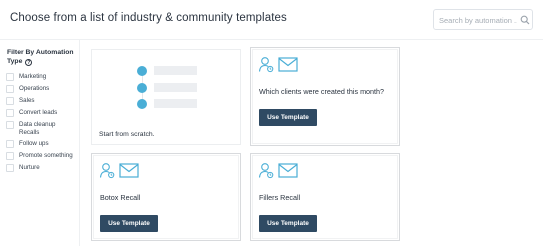 This screenshot has width=543, height=246. I want to click on template-title: Fillers Recall, so click(280, 197).